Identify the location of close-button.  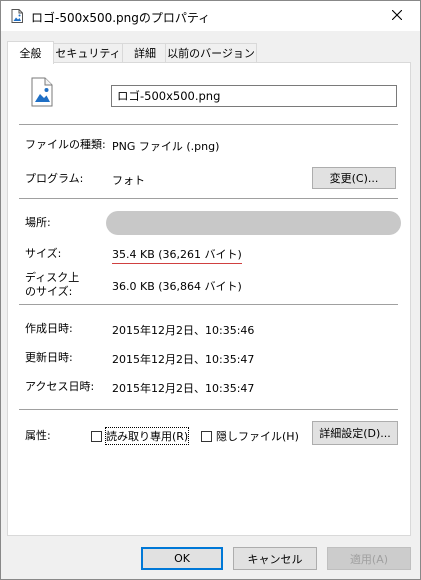
(397, 16).